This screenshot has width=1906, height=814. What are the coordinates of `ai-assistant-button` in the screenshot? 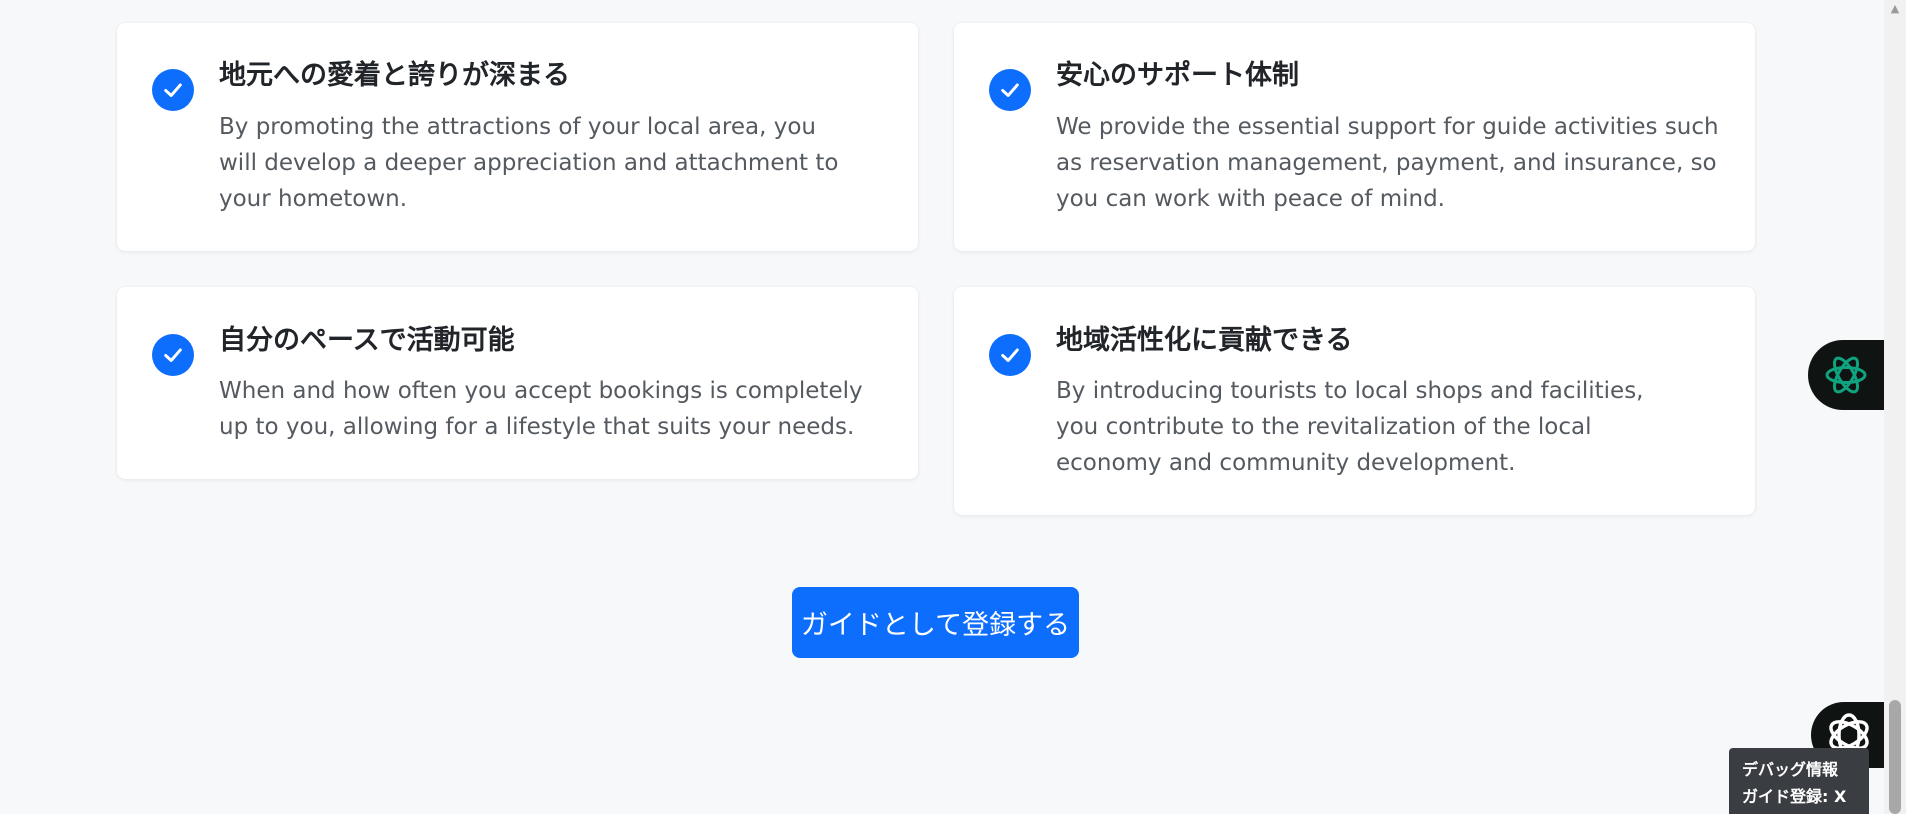 It's located at (1846, 375).